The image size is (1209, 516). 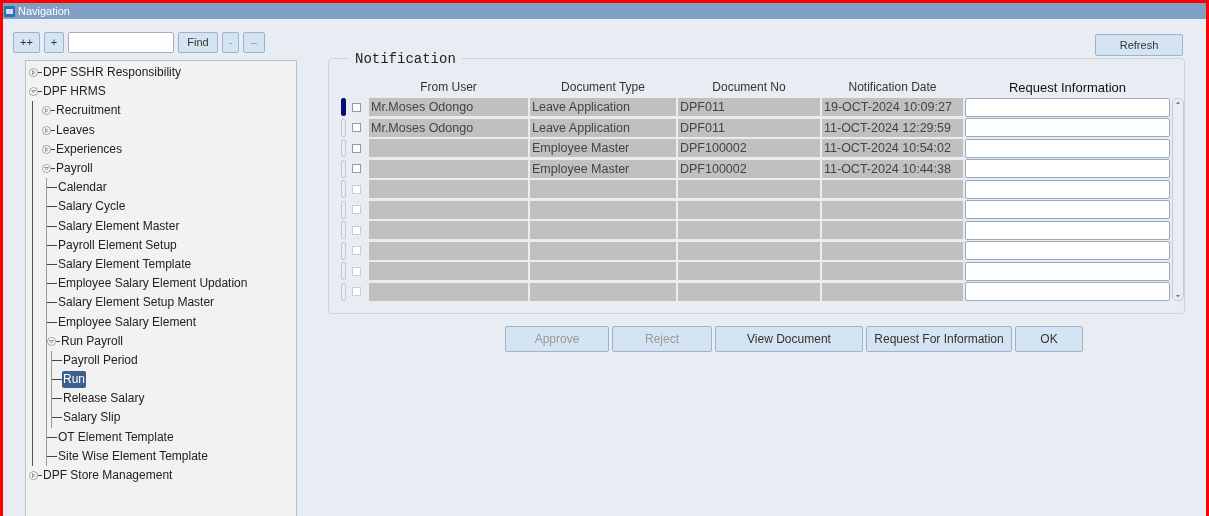 What do you see at coordinates (92, 207) in the screenshot?
I see `tree-item: Salary Cycle` at bounding box center [92, 207].